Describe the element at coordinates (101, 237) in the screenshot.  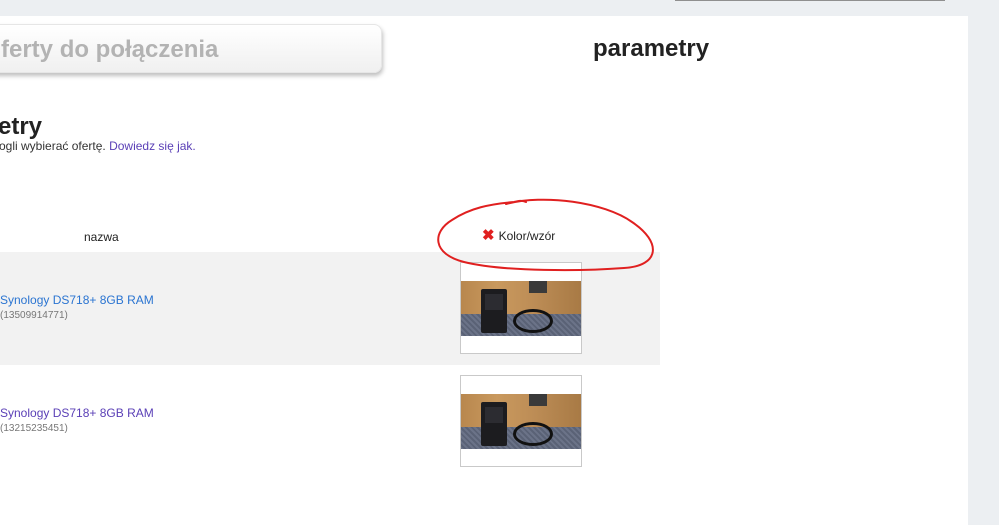
I see `column-header-name: nazwa` at that location.